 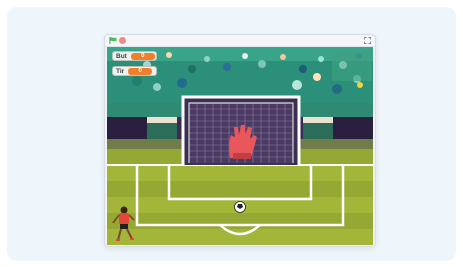 What do you see at coordinates (121, 56) in the screenshot?
I see `monitor-label-but: But` at bounding box center [121, 56].